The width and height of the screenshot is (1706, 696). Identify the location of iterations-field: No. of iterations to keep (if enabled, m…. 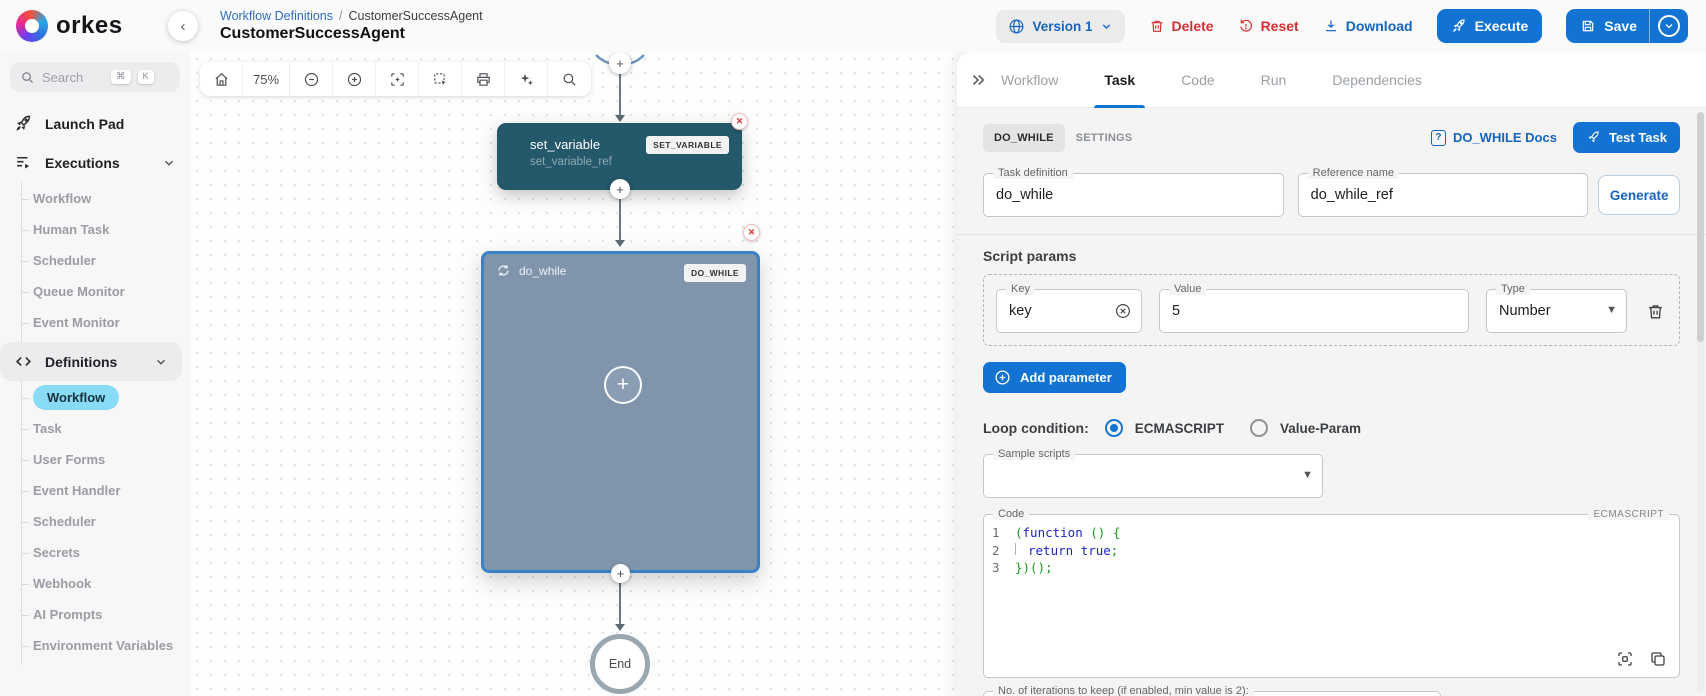
(1212, 690).